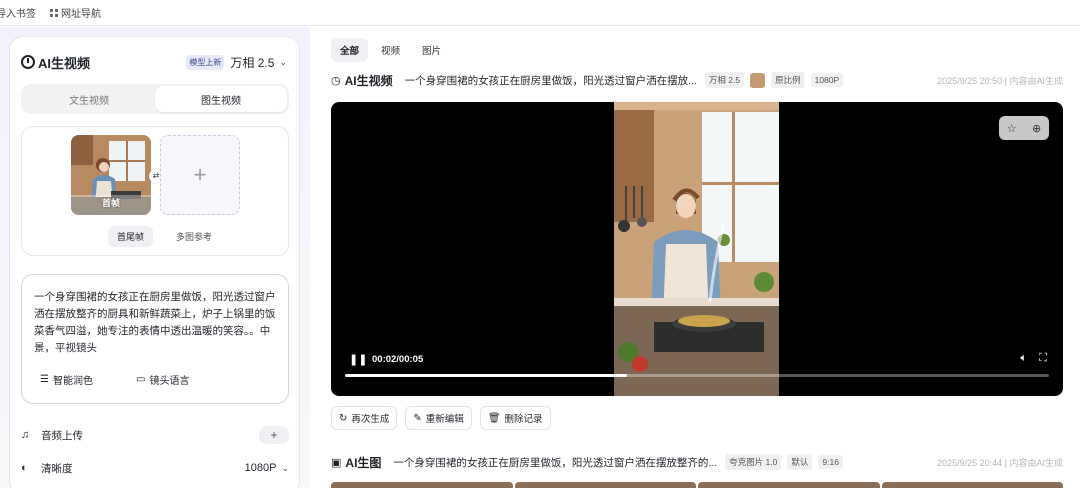 The height and width of the screenshot is (488, 1080). I want to click on star-icon: ☆, so click(1012, 128).